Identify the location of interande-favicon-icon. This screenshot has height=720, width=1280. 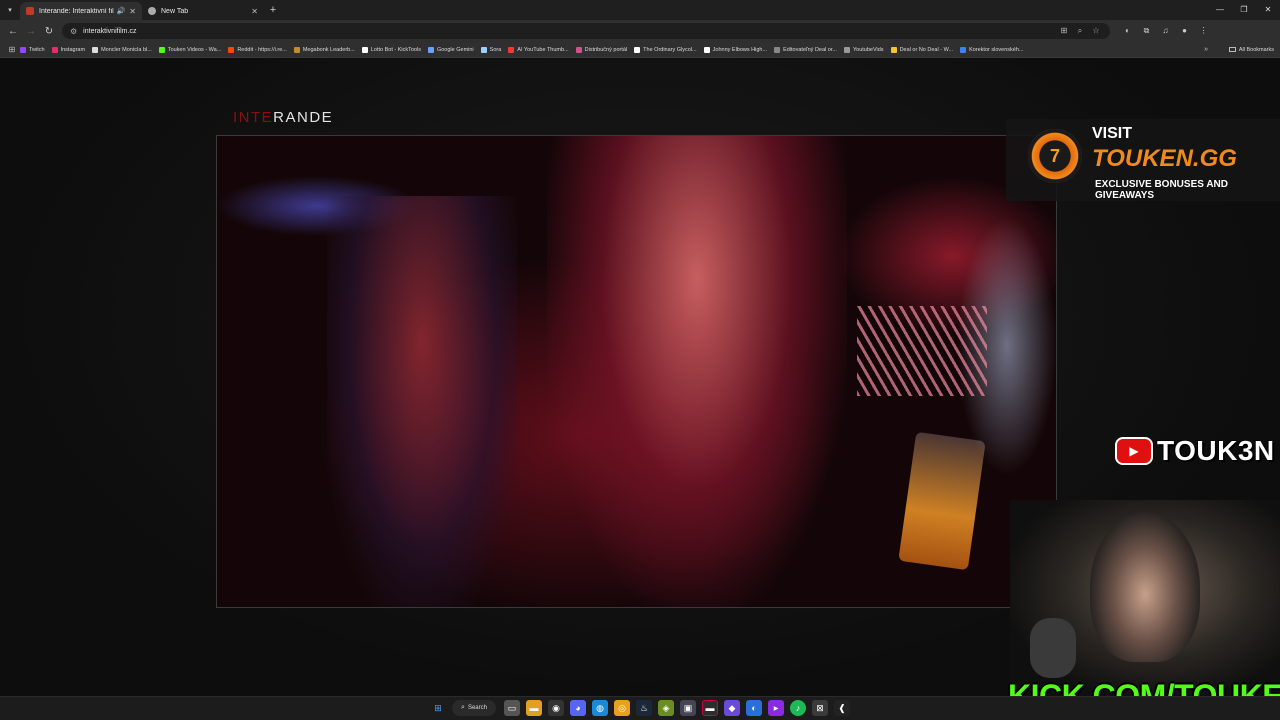
(30, 11).